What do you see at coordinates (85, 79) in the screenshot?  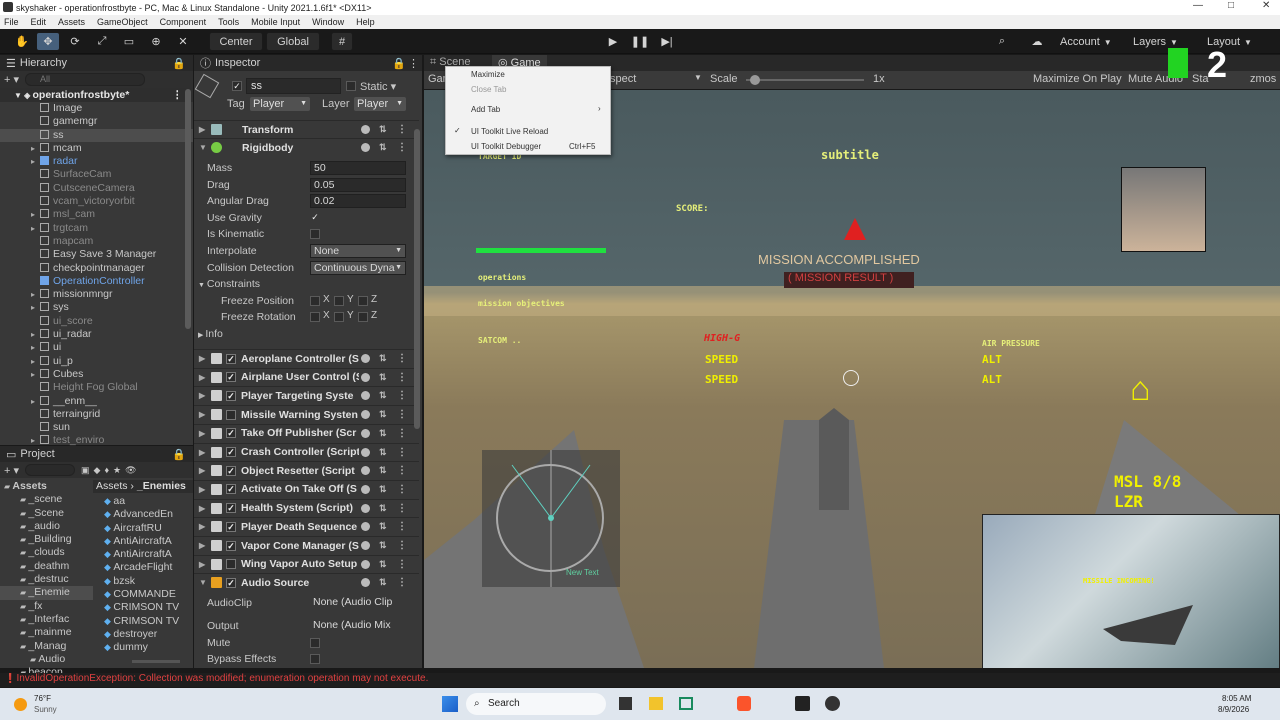 I see `hierarchy-search-input: All` at bounding box center [85, 79].